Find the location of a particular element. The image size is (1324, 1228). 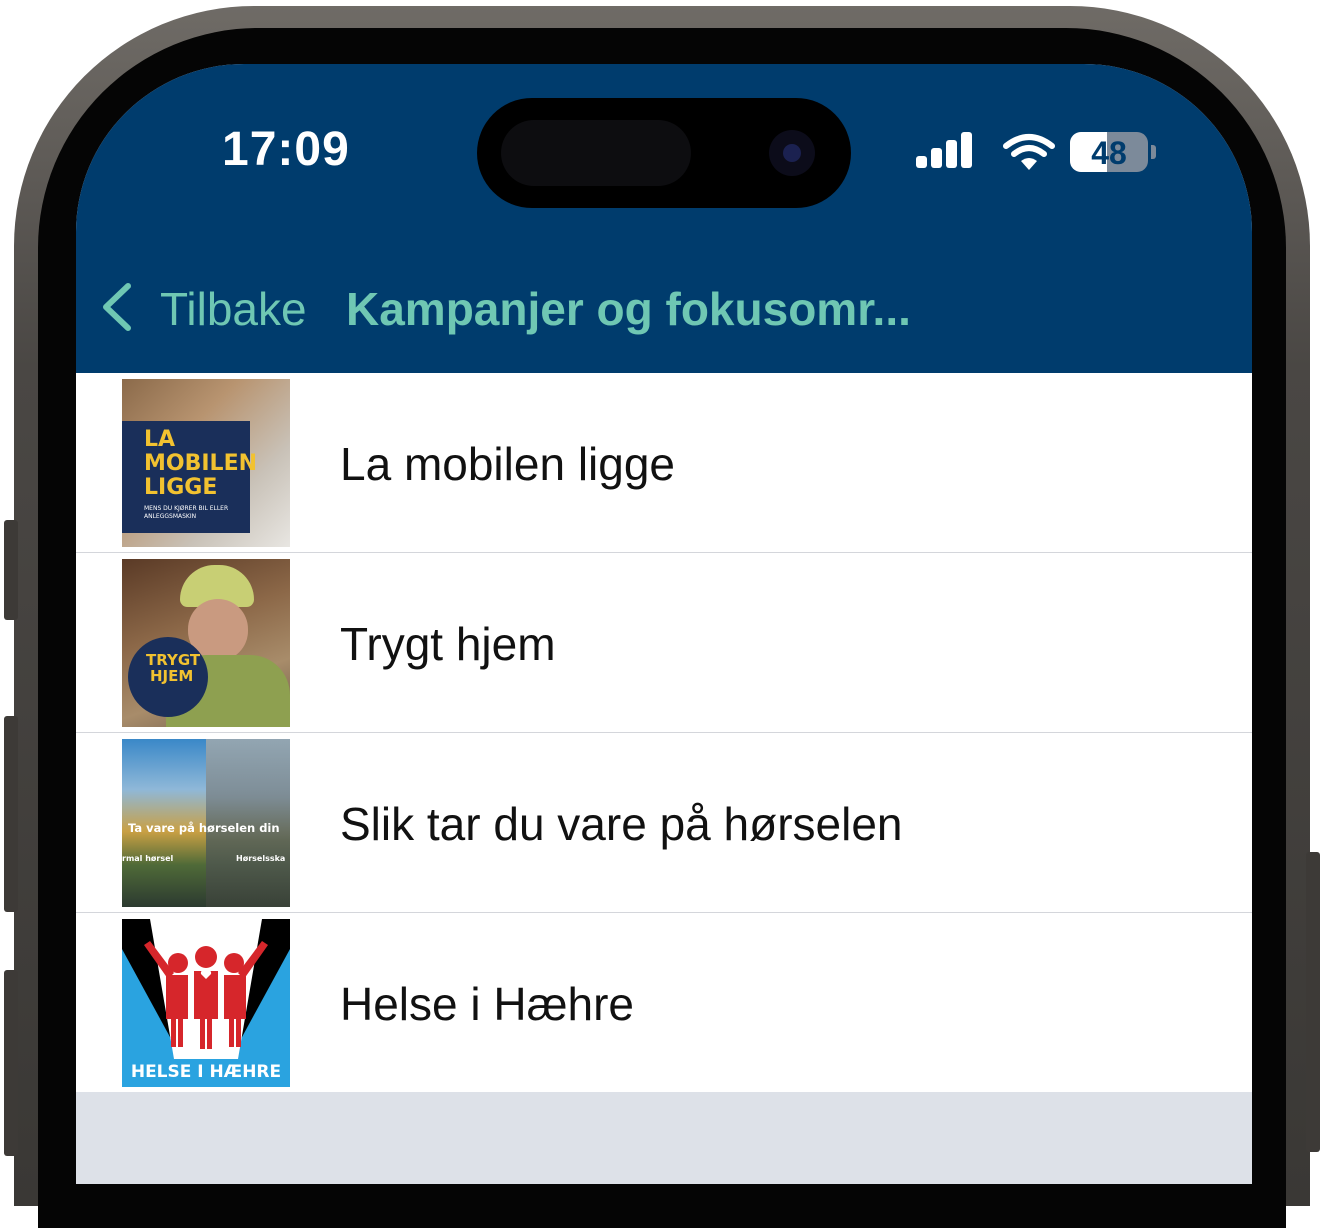

list-item-label: Slik tar du vare på hørselen is located at coordinates (621, 824).